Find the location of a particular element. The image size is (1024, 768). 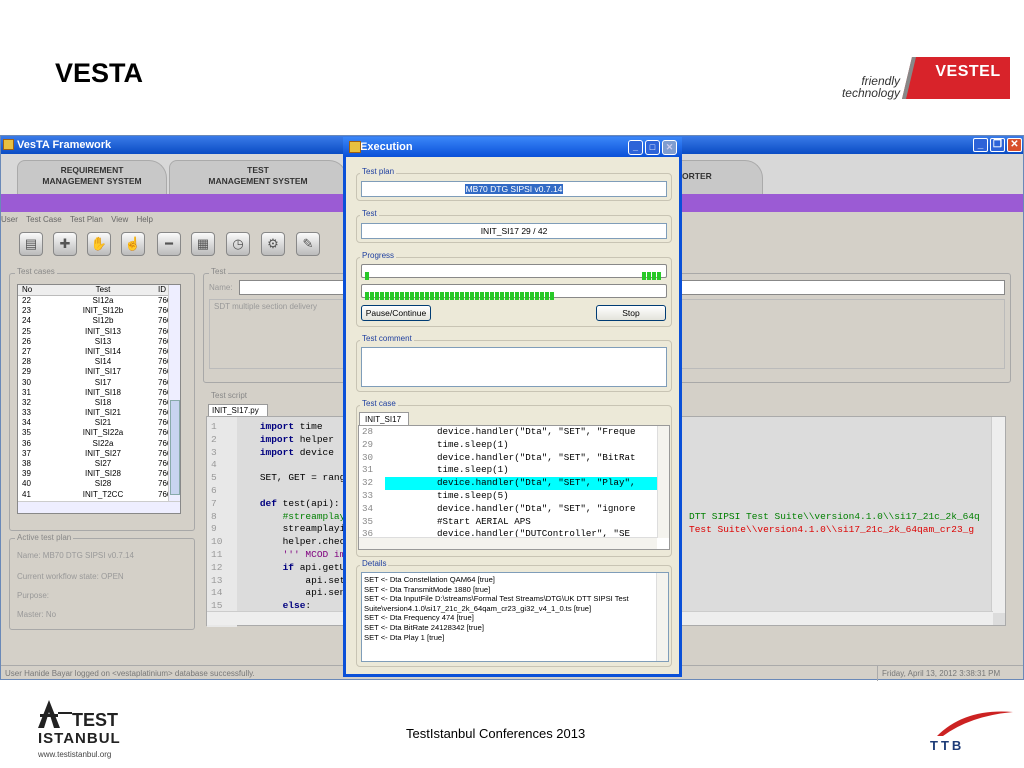

table-row: 36 SI22a 766 is located at coordinates (99, 444).